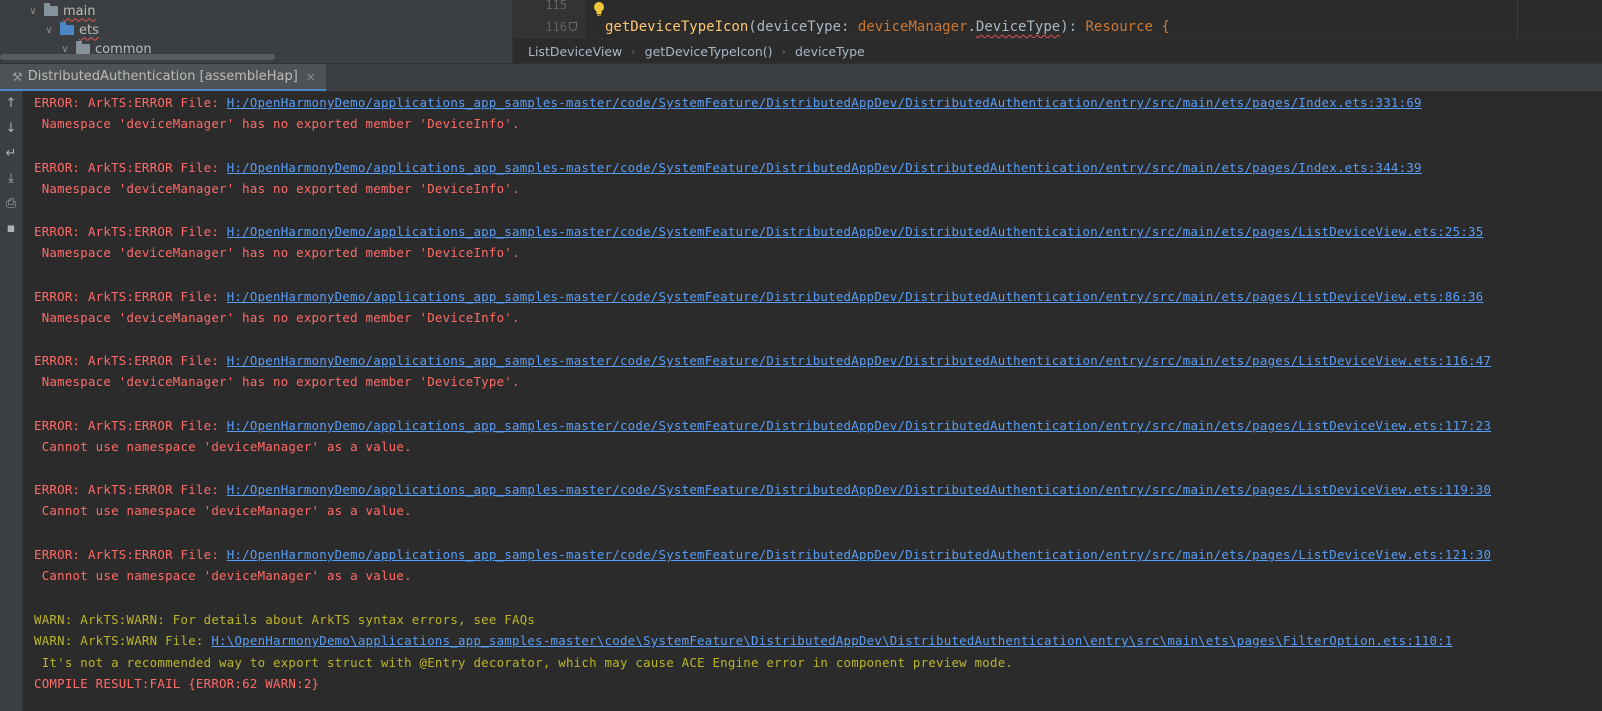 The image size is (1602, 711). I want to click on lightbulb-icon, so click(599, 9).